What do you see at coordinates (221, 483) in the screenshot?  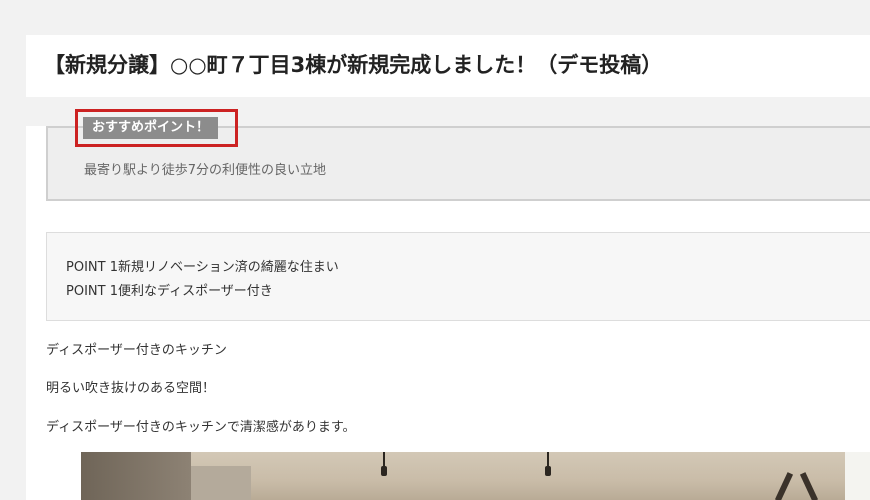 I see `photo-pillar` at bounding box center [221, 483].